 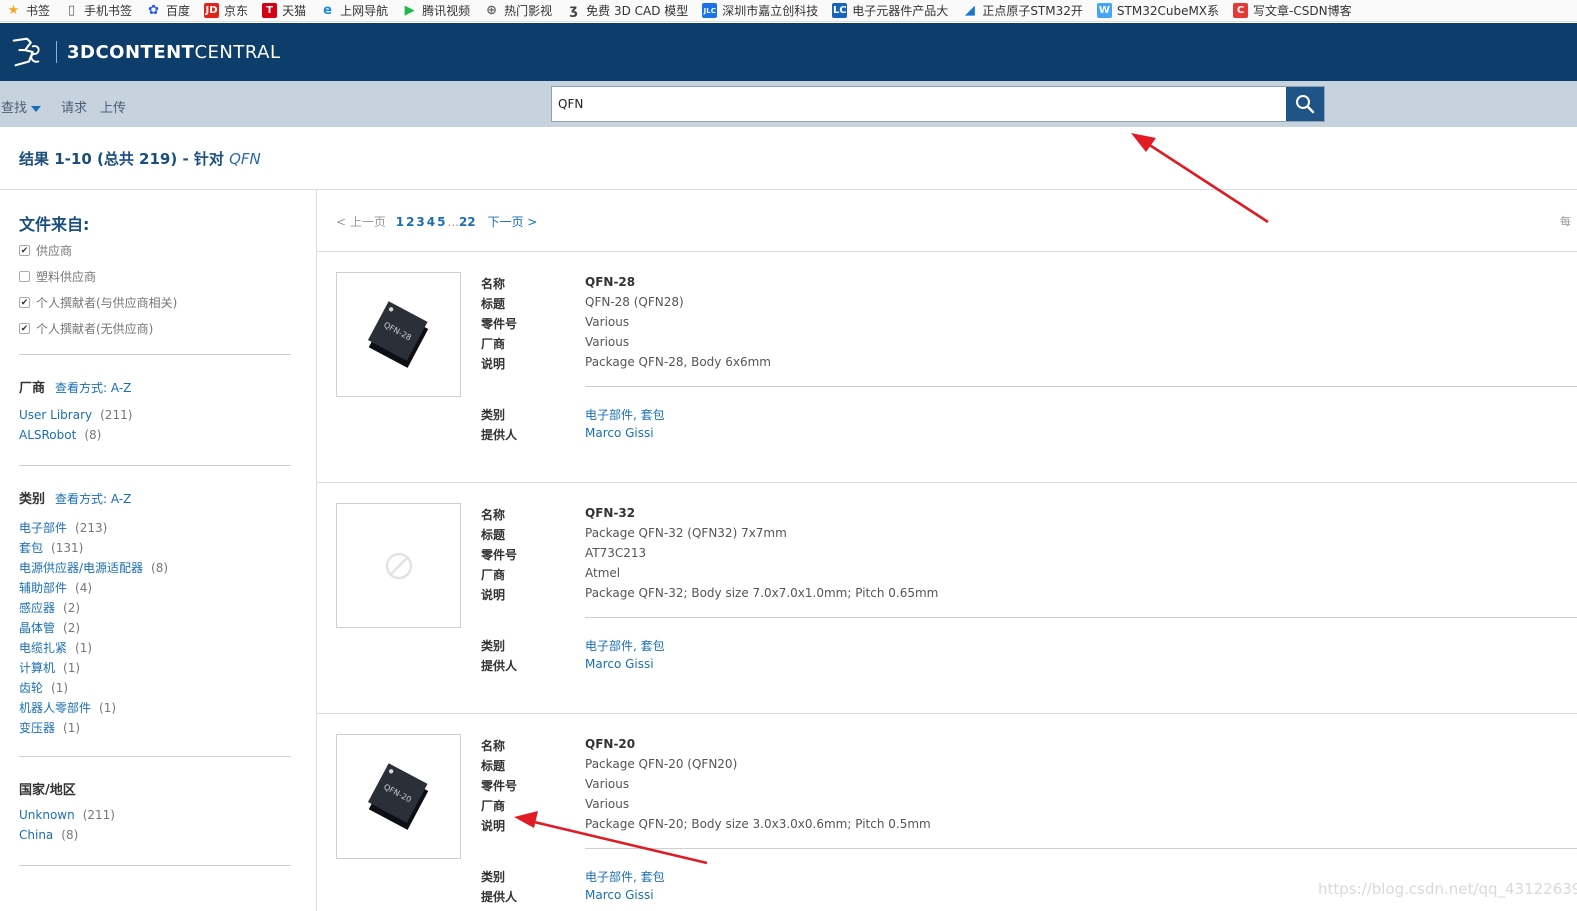 I want to click on bookmark-star: ★ 书签, so click(x=28, y=10).